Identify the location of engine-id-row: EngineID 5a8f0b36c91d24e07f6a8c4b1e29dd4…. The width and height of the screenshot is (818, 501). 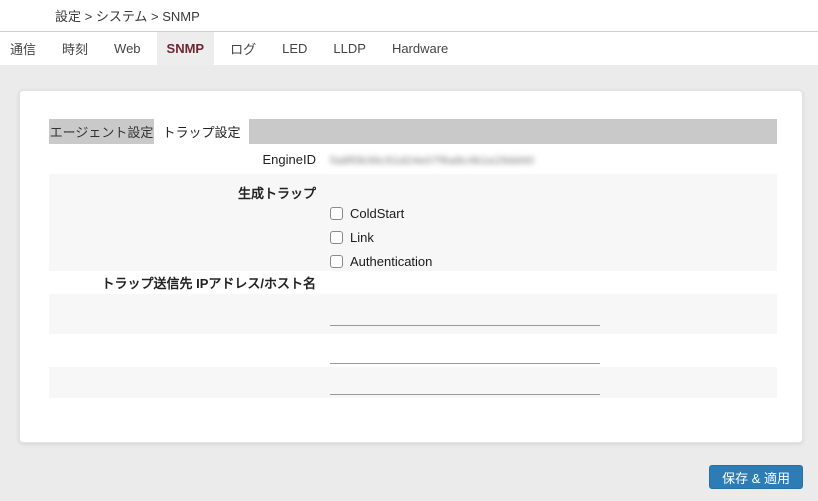
(413, 159).